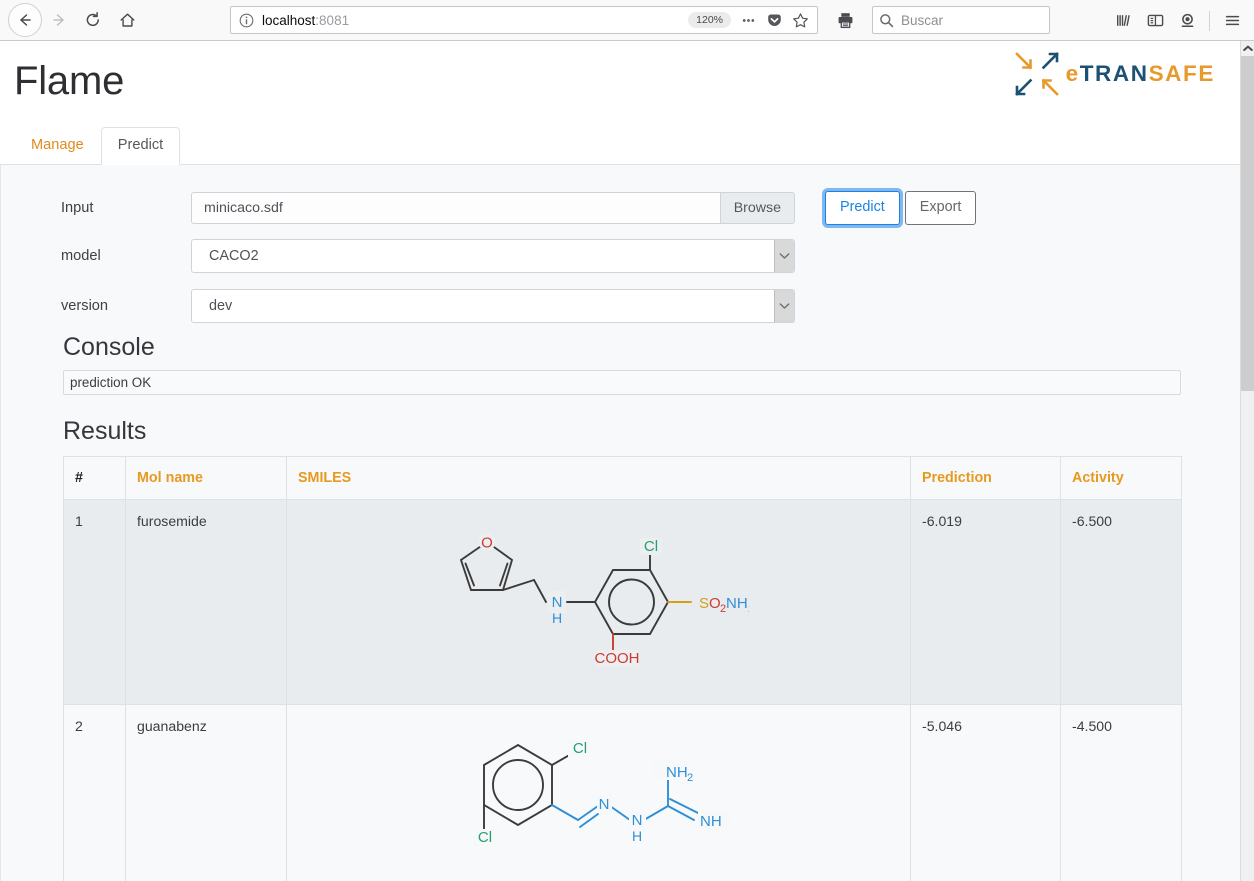 The height and width of the screenshot is (881, 1254). What do you see at coordinates (985, 477) in the screenshot?
I see `column-header-prediction: Prediction` at bounding box center [985, 477].